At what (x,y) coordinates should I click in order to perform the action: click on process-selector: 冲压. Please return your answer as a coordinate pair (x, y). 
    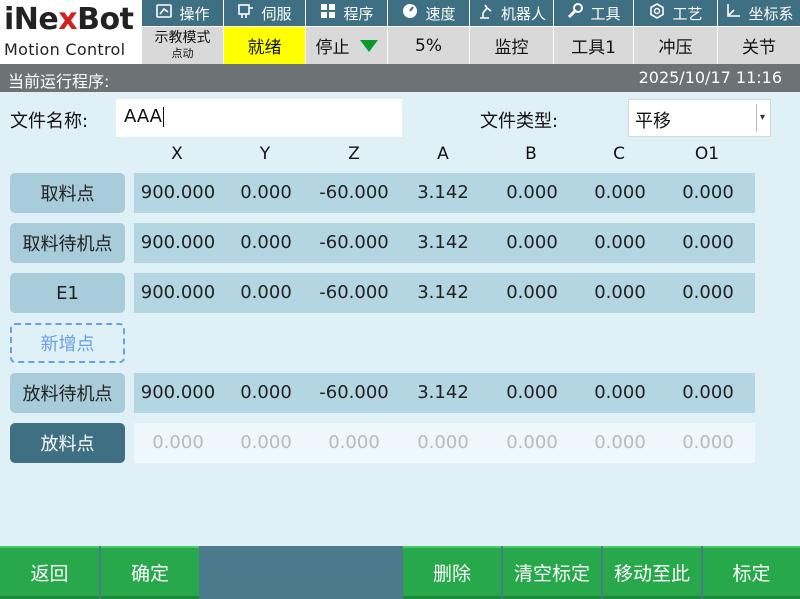
    Looking at the image, I should click on (676, 45).